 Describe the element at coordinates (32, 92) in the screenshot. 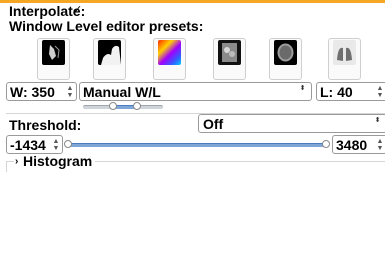

I see `window-width-value: W: 350` at that location.